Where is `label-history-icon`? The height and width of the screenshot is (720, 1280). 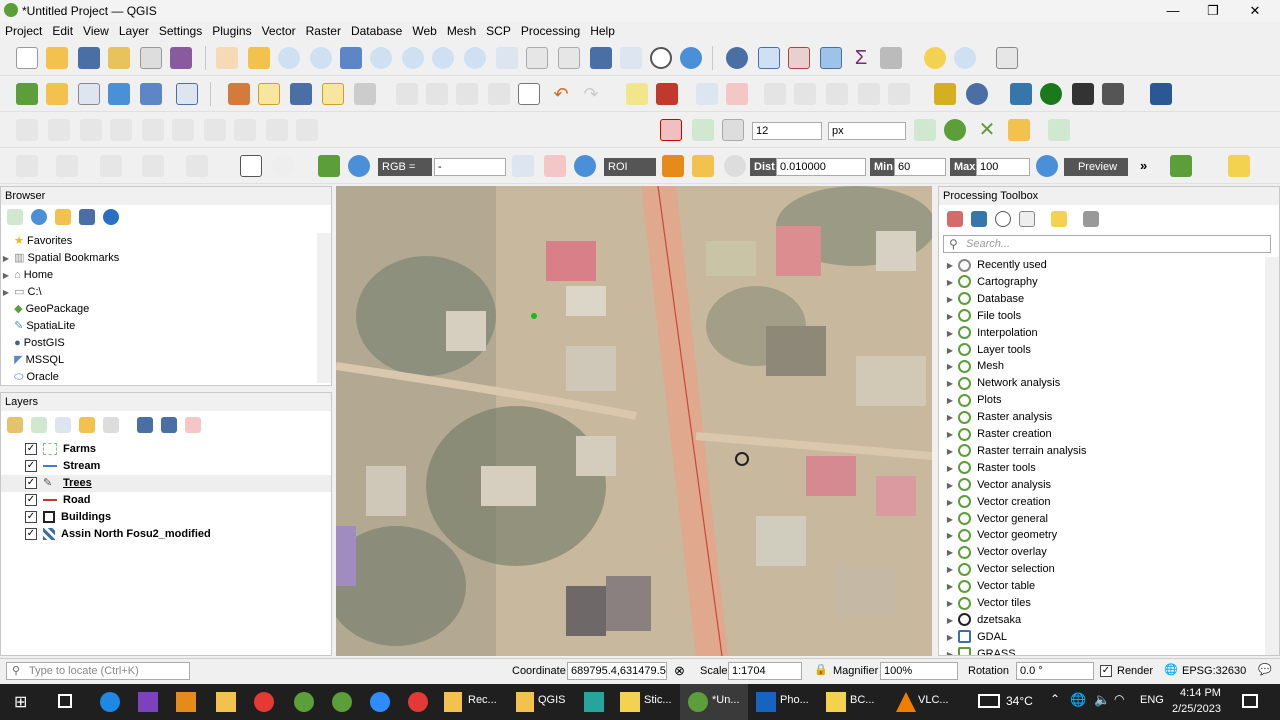
label-history-icon is located at coordinates (899, 94).